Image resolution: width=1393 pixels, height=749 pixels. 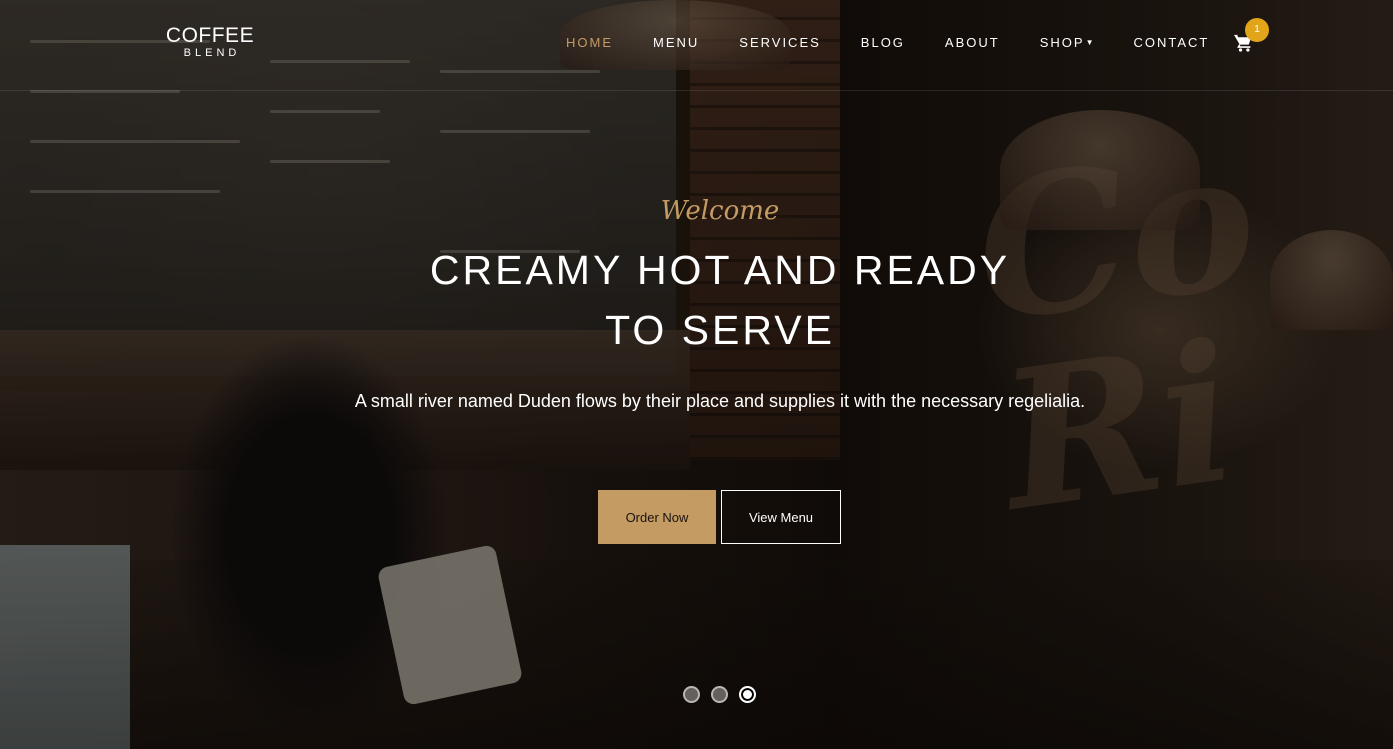 What do you see at coordinates (1257, 30) in the screenshot?
I see `cart-count-badge: 1` at bounding box center [1257, 30].